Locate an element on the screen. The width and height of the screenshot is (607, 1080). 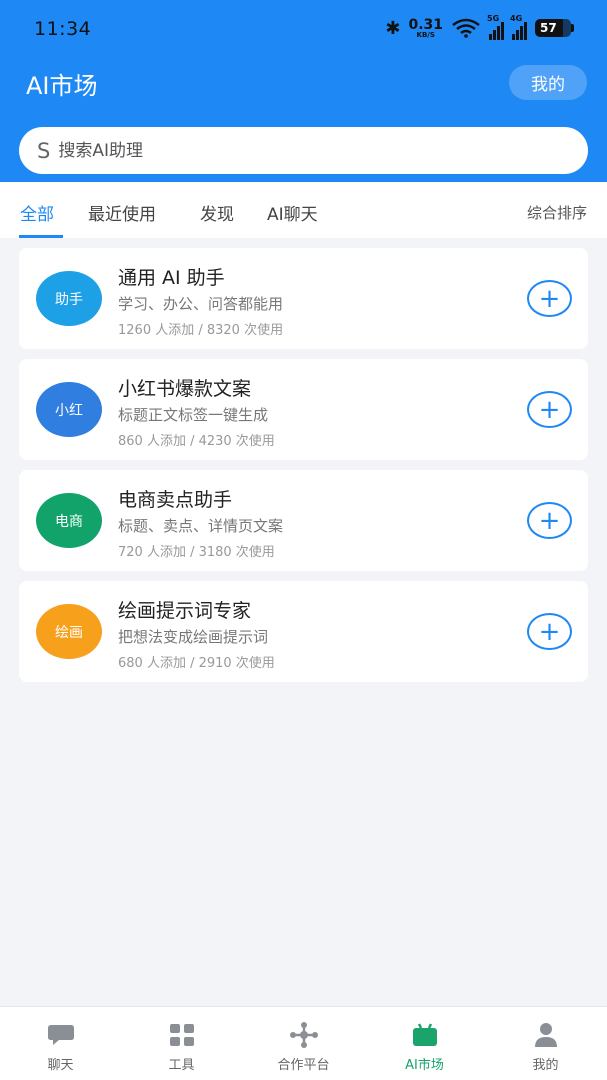
assistant-avatar: 助手 is located at coordinates (69, 298).